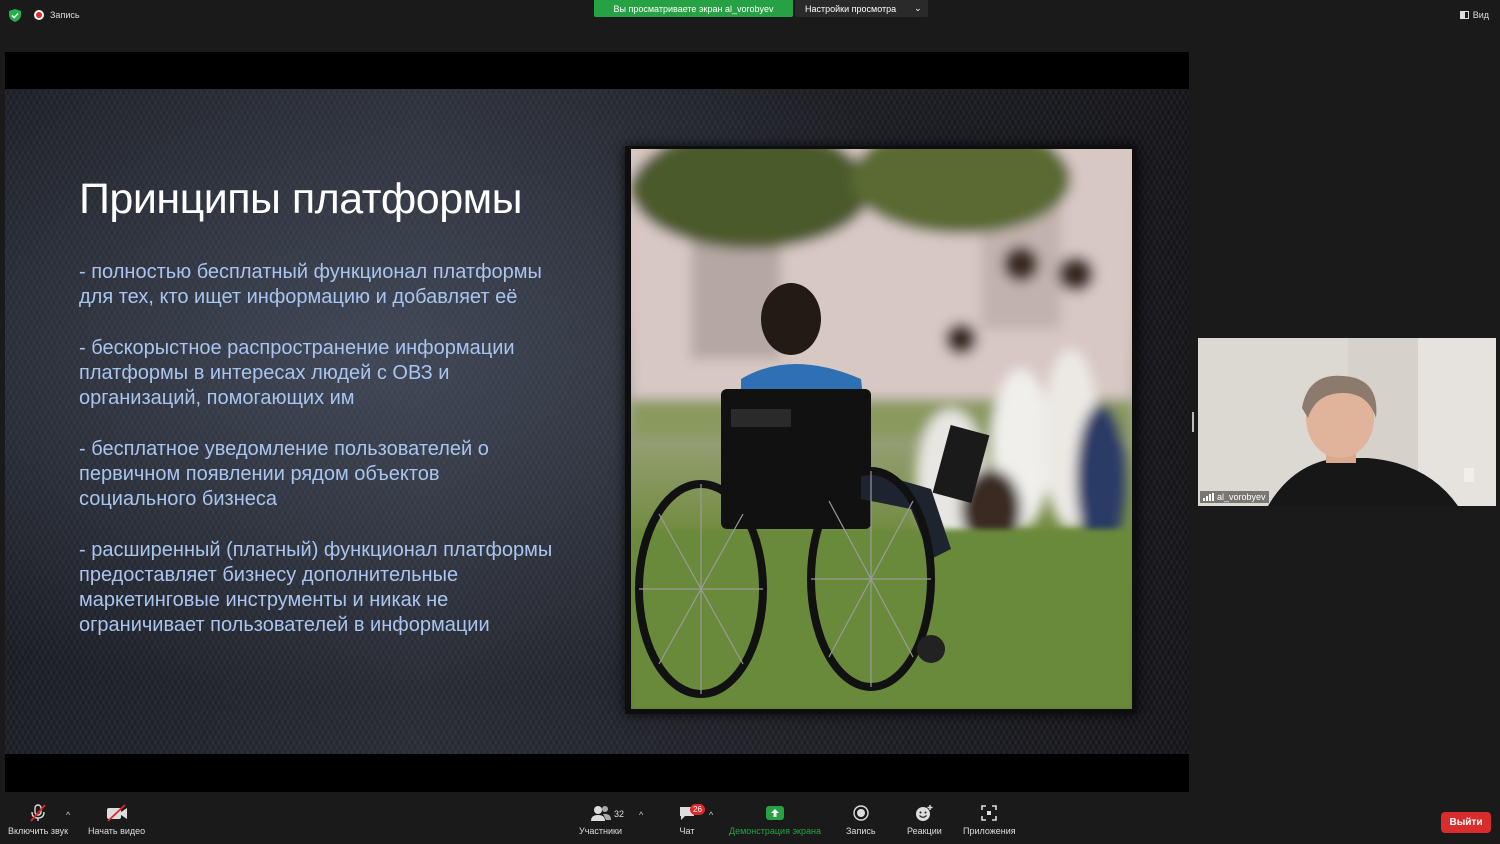 This screenshot has height=844, width=1500. Describe the element at coordinates (1208, 497) in the screenshot. I see `signal-bars-icon` at that location.